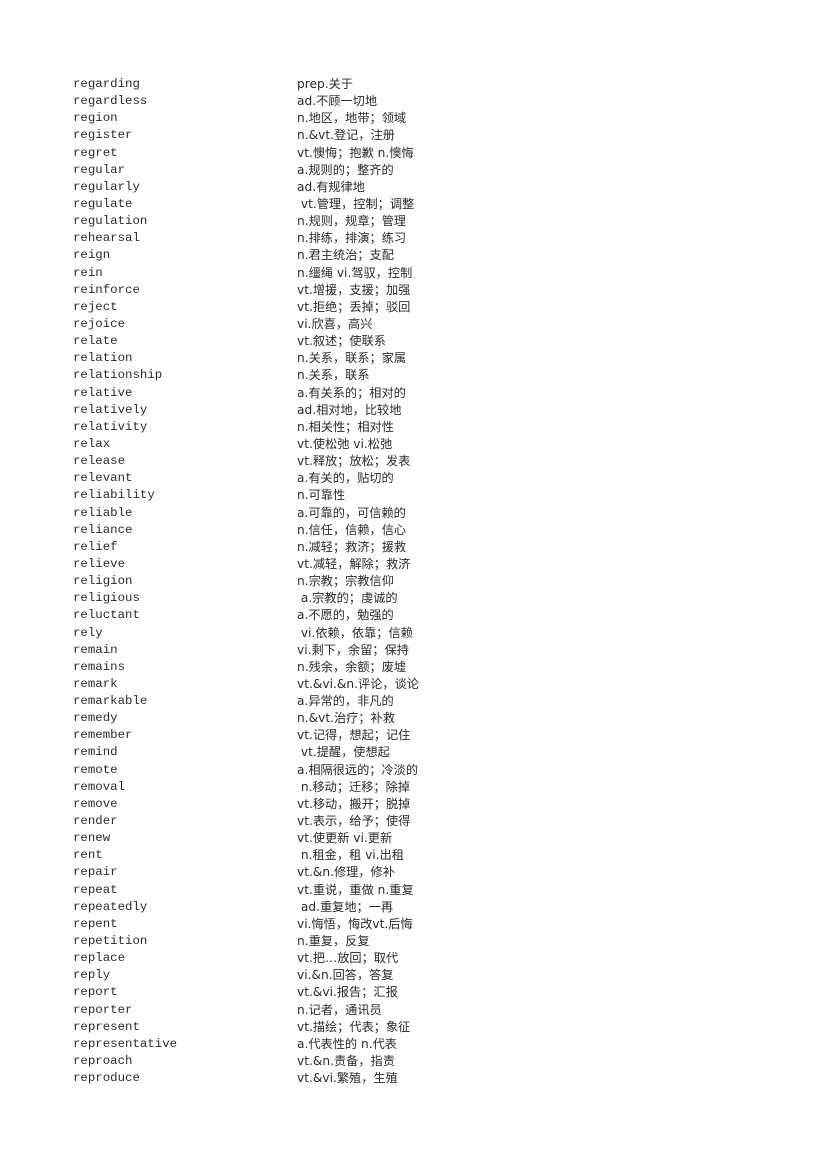 The width and height of the screenshot is (827, 1170). Describe the element at coordinates (355, 889) in the screenshot. I see `vocabulary-definition: vt.重说，重做 n.重复` at that location.